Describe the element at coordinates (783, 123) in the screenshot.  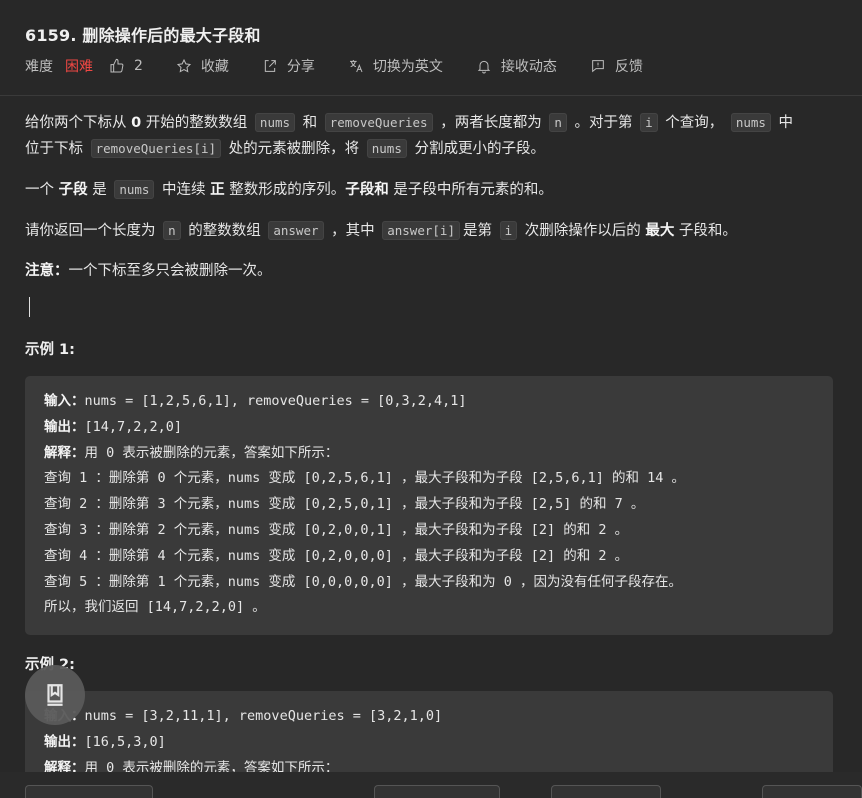
I see `text: 中` at that location.